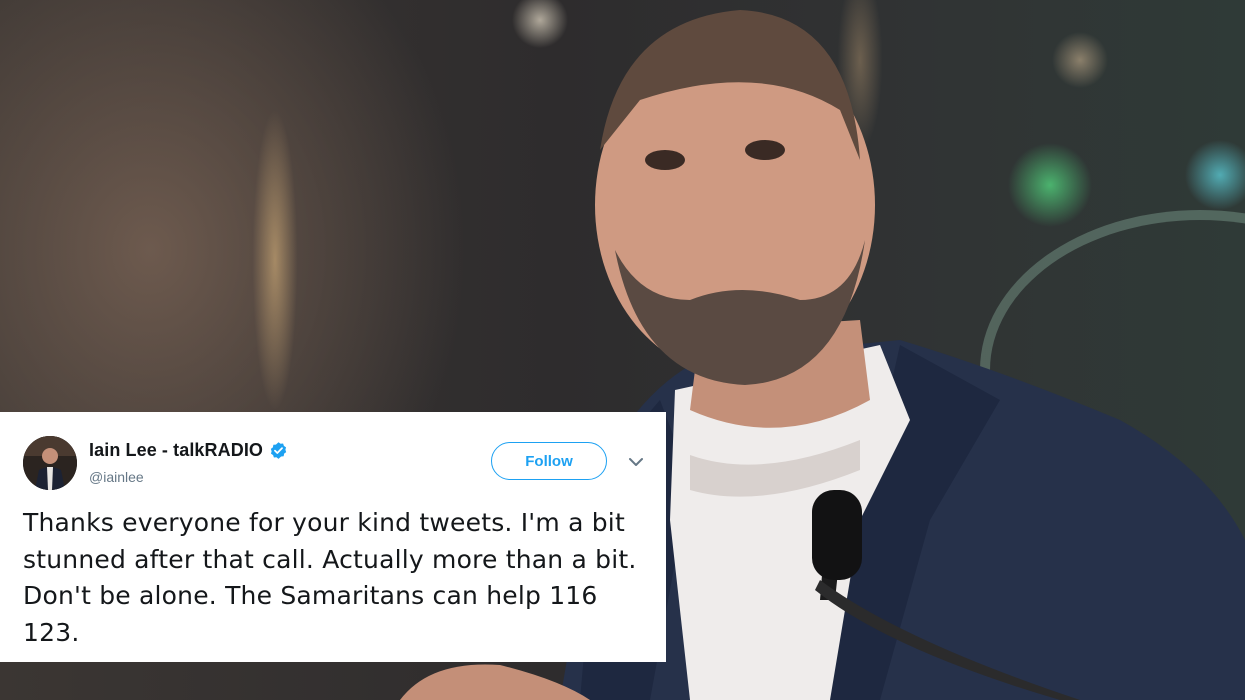 The image size is (1245, 700). Describe the element at coordinates (176, 450) in the screenshot. I see `display-name: Iain Lee - talkRADIO` at that location.